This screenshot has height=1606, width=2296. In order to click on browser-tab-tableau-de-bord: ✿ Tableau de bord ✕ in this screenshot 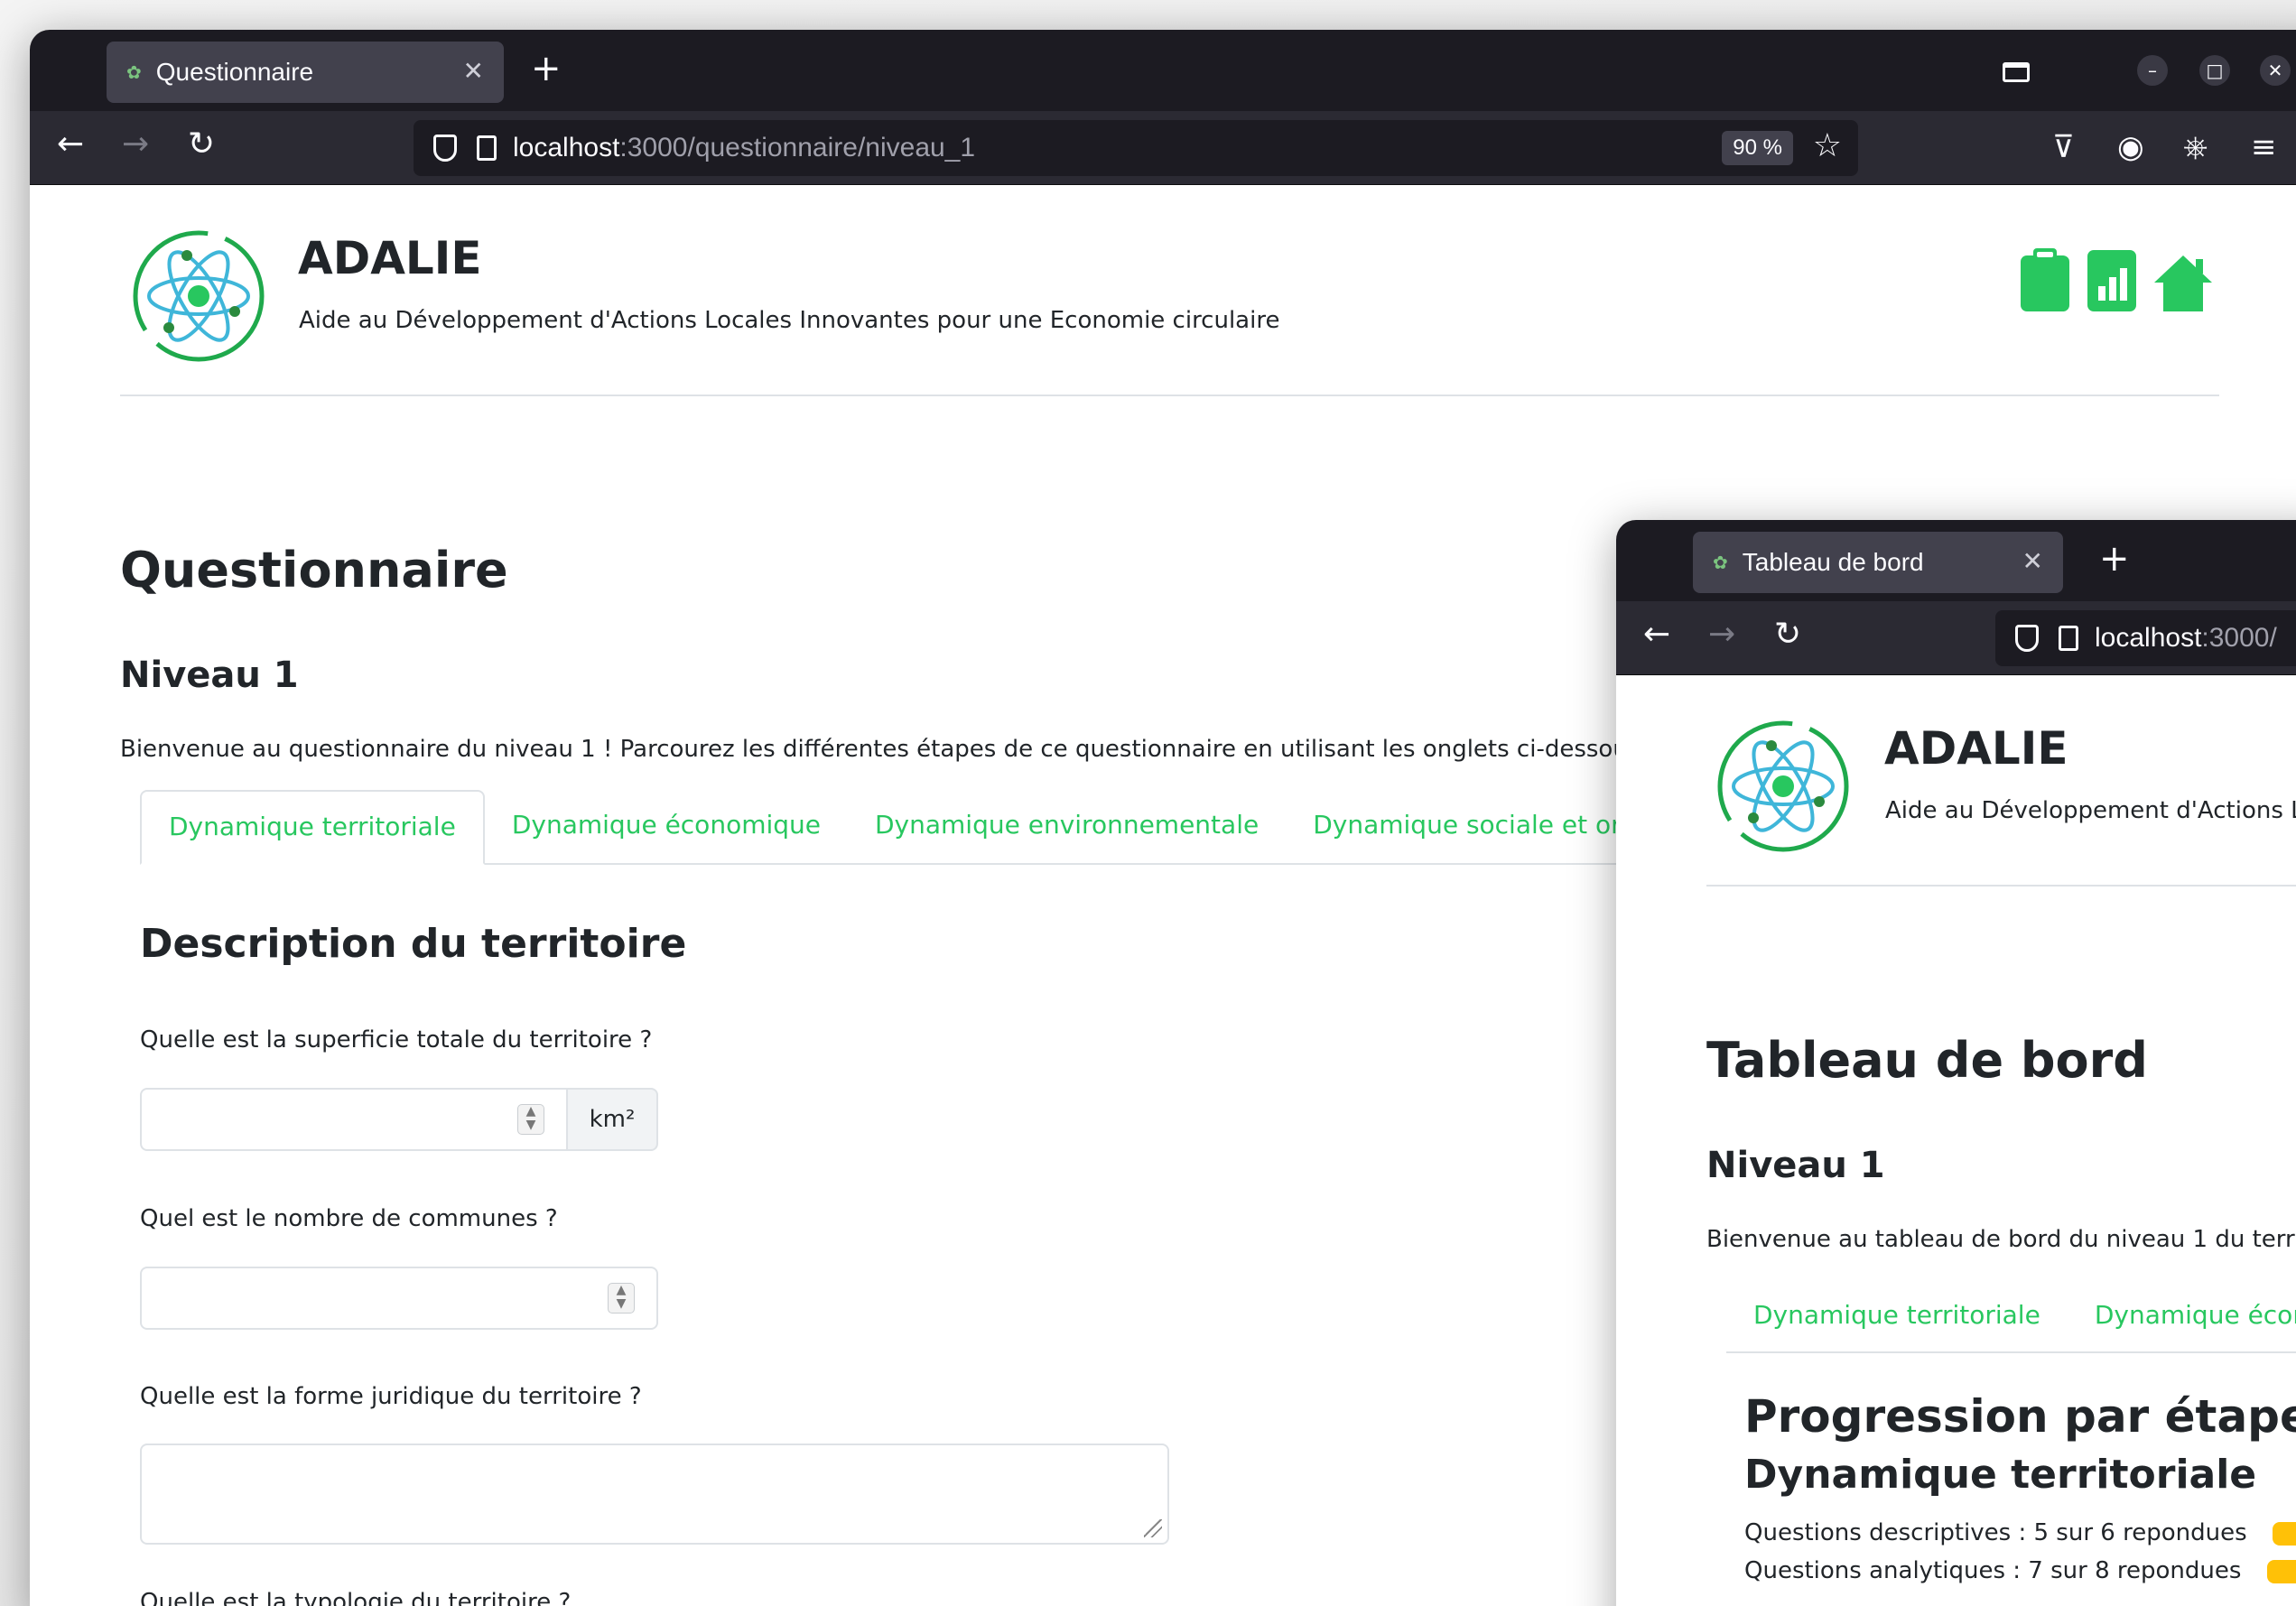, I will do `click(1878, 562)`.